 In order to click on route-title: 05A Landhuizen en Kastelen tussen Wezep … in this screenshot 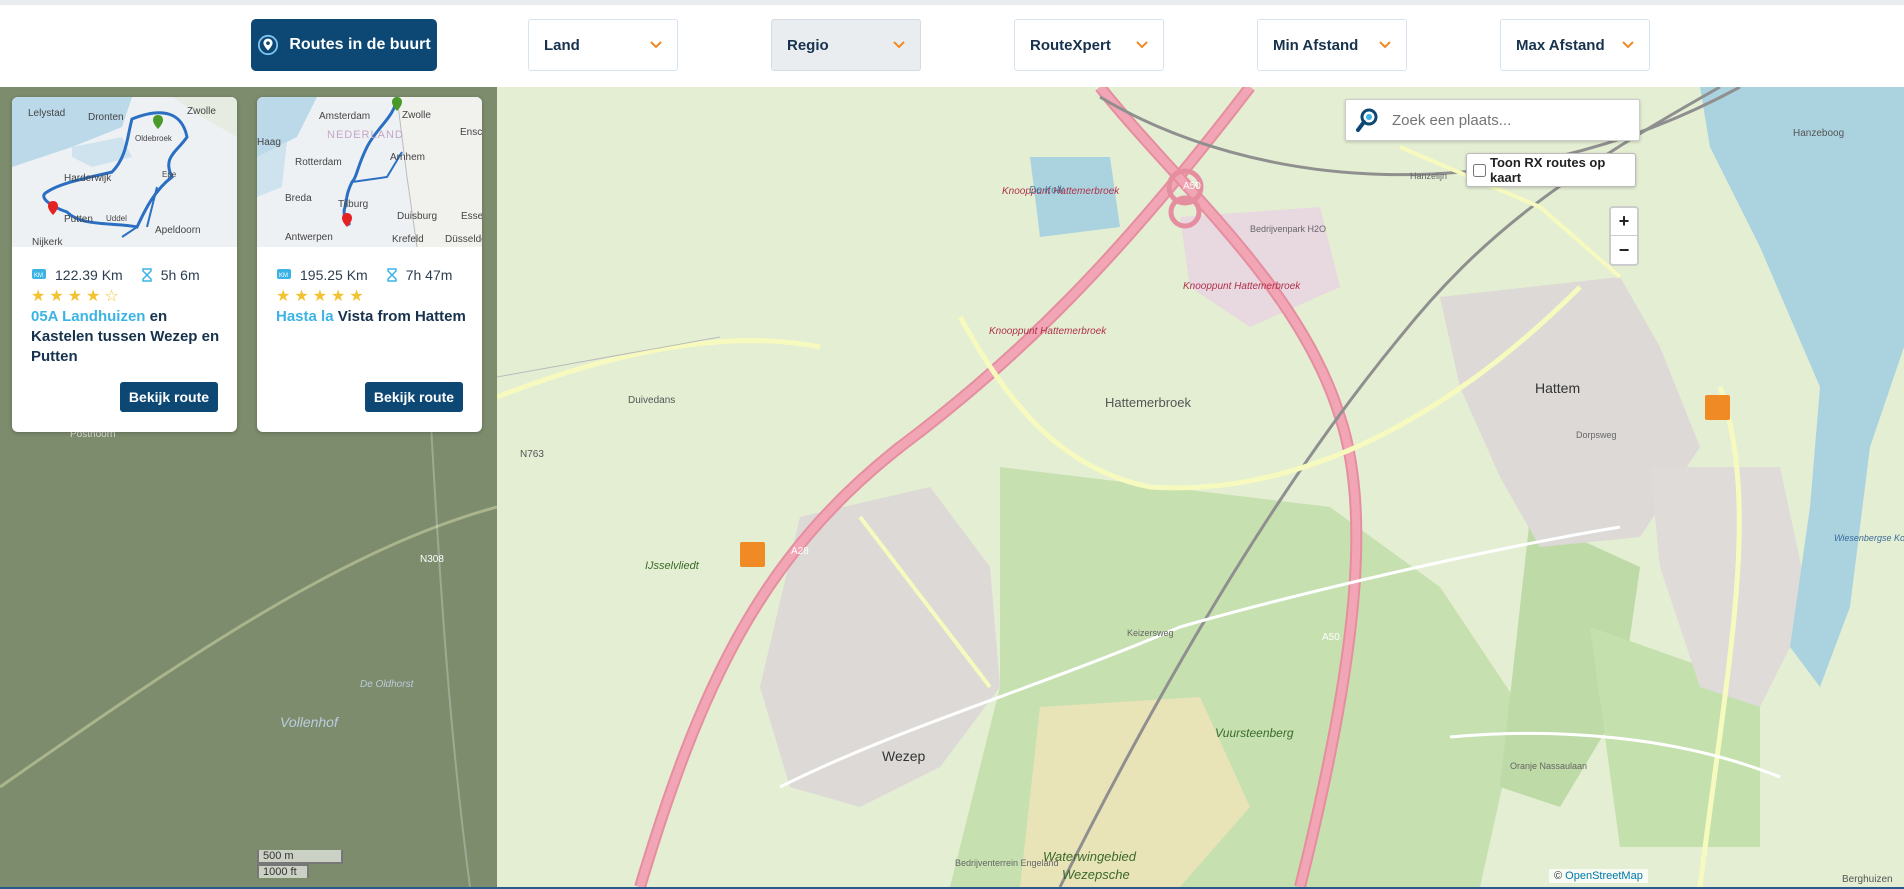, I will do `click(126, 337)`.